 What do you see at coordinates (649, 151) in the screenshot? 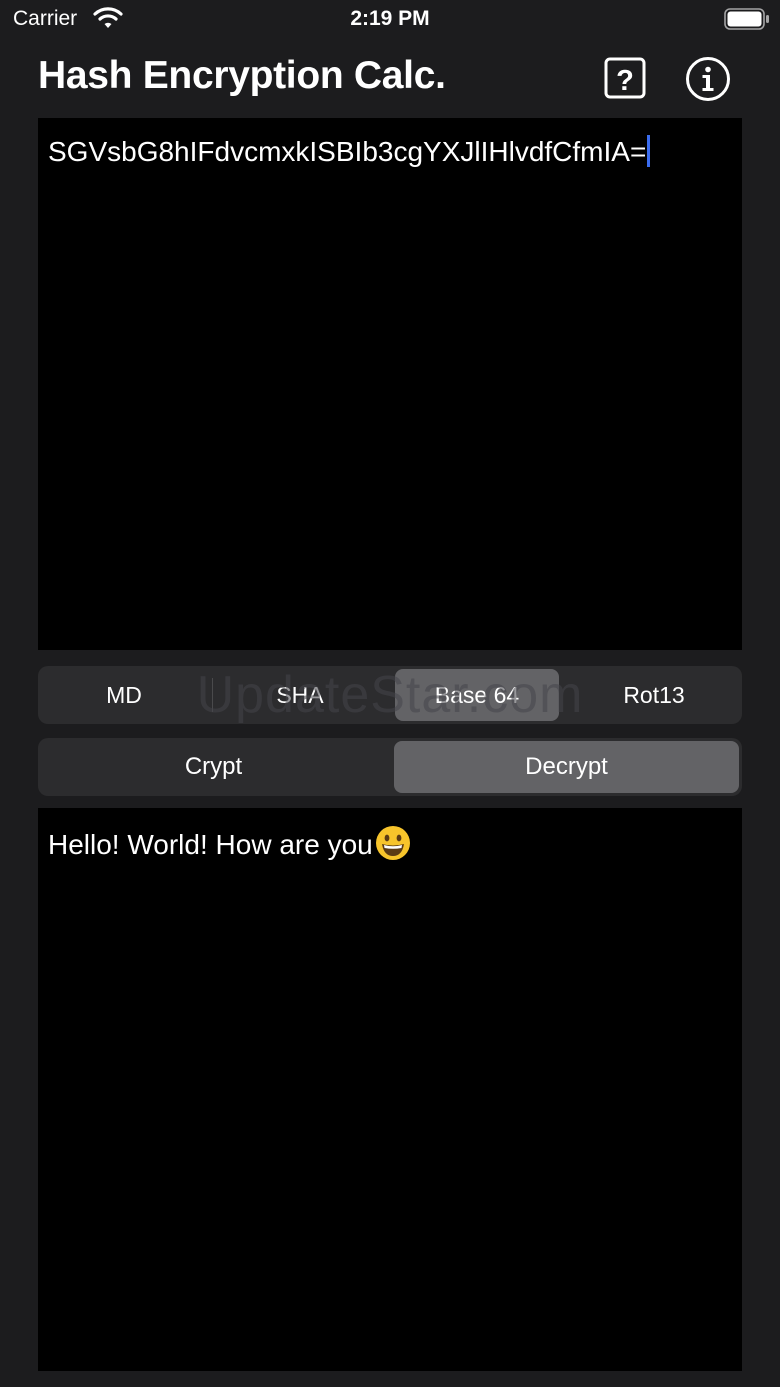
I see `text-caret` at bounding box center [649, 151].